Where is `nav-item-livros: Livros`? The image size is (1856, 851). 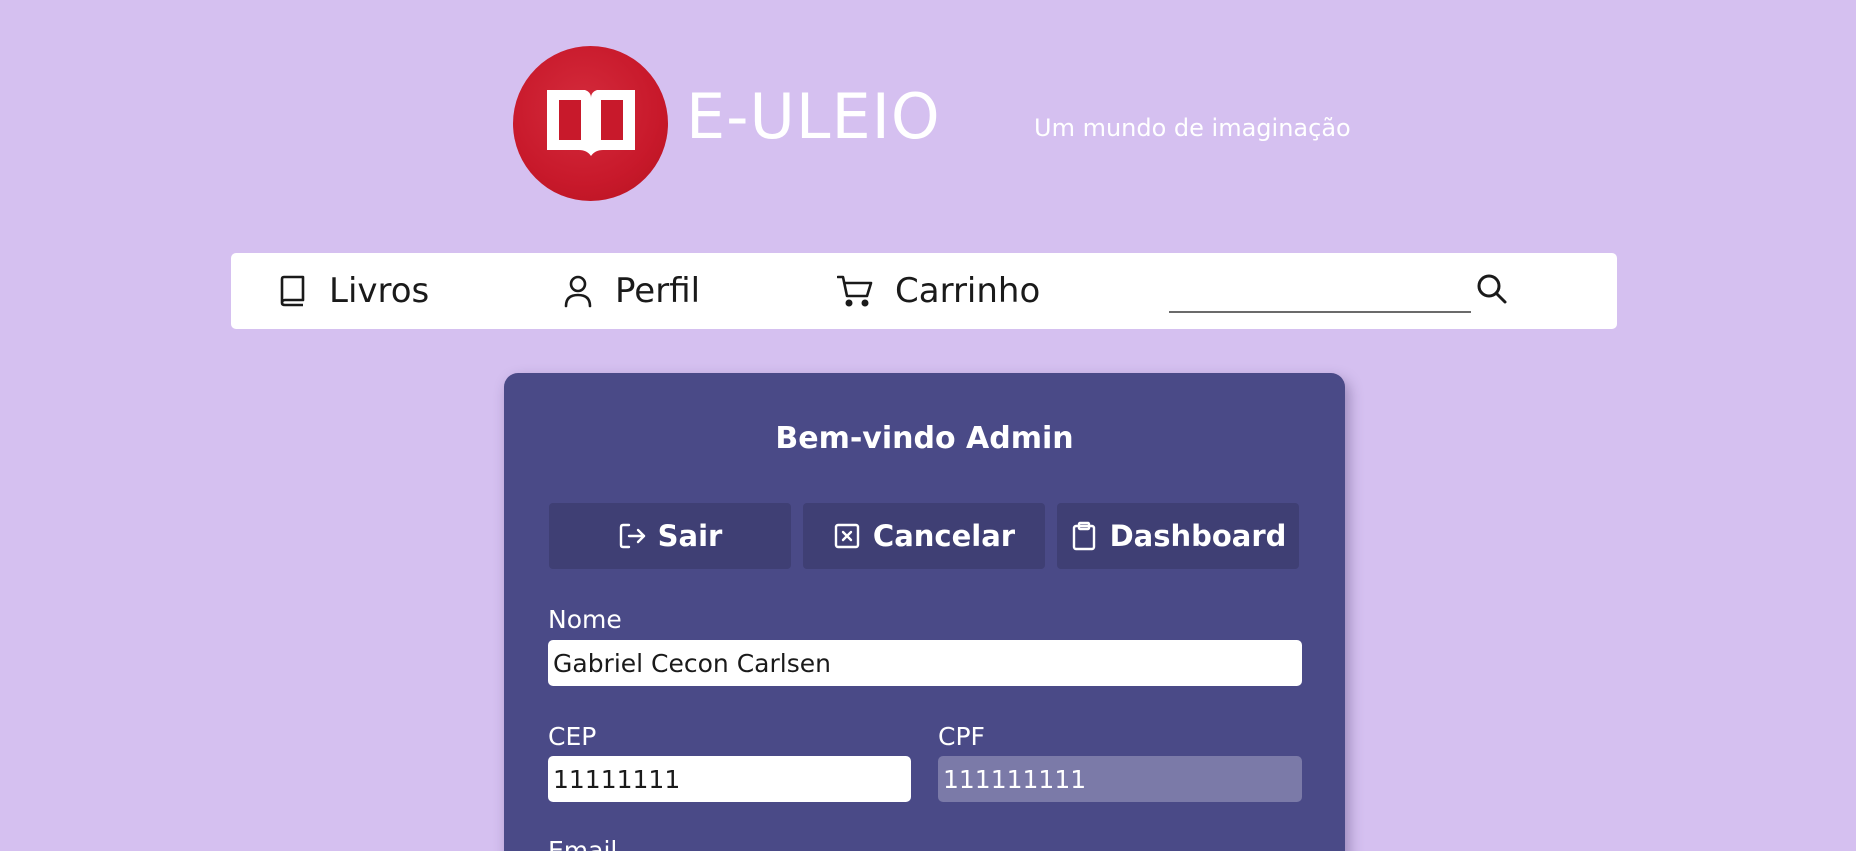 nav-item-livros: Livros is located at coordinates (353, 291).